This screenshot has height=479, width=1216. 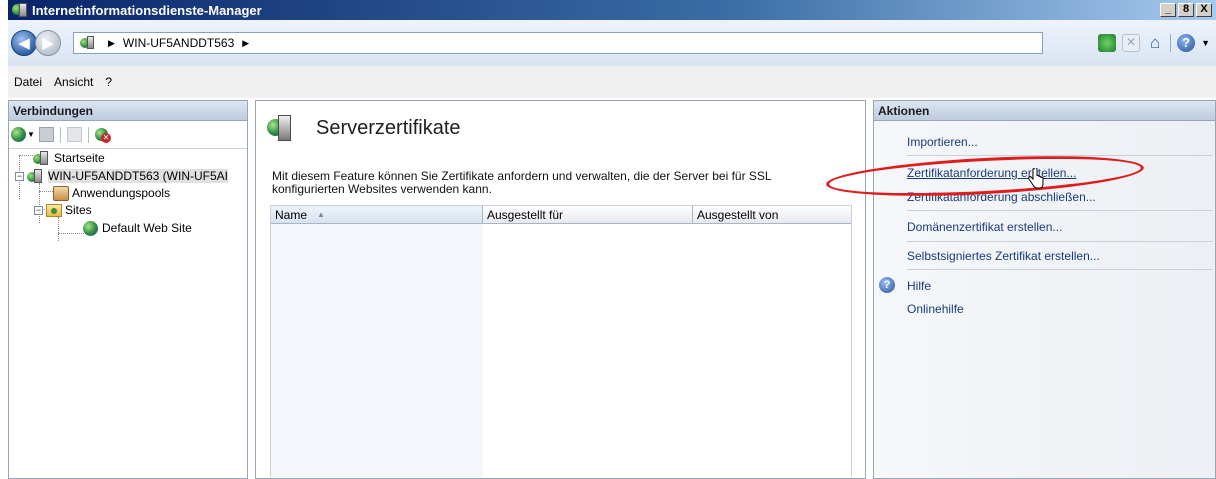 I want to click on sort-ascending-icon: ▲, so click(x=321, y=214).